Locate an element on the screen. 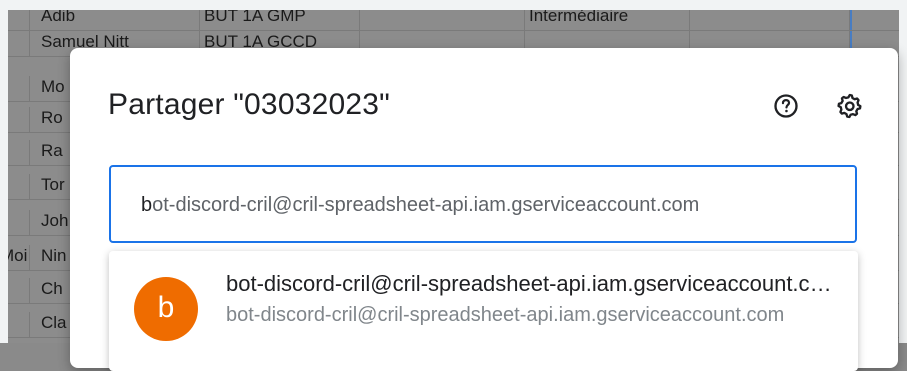  help-button is located at coordinates (786, 106).